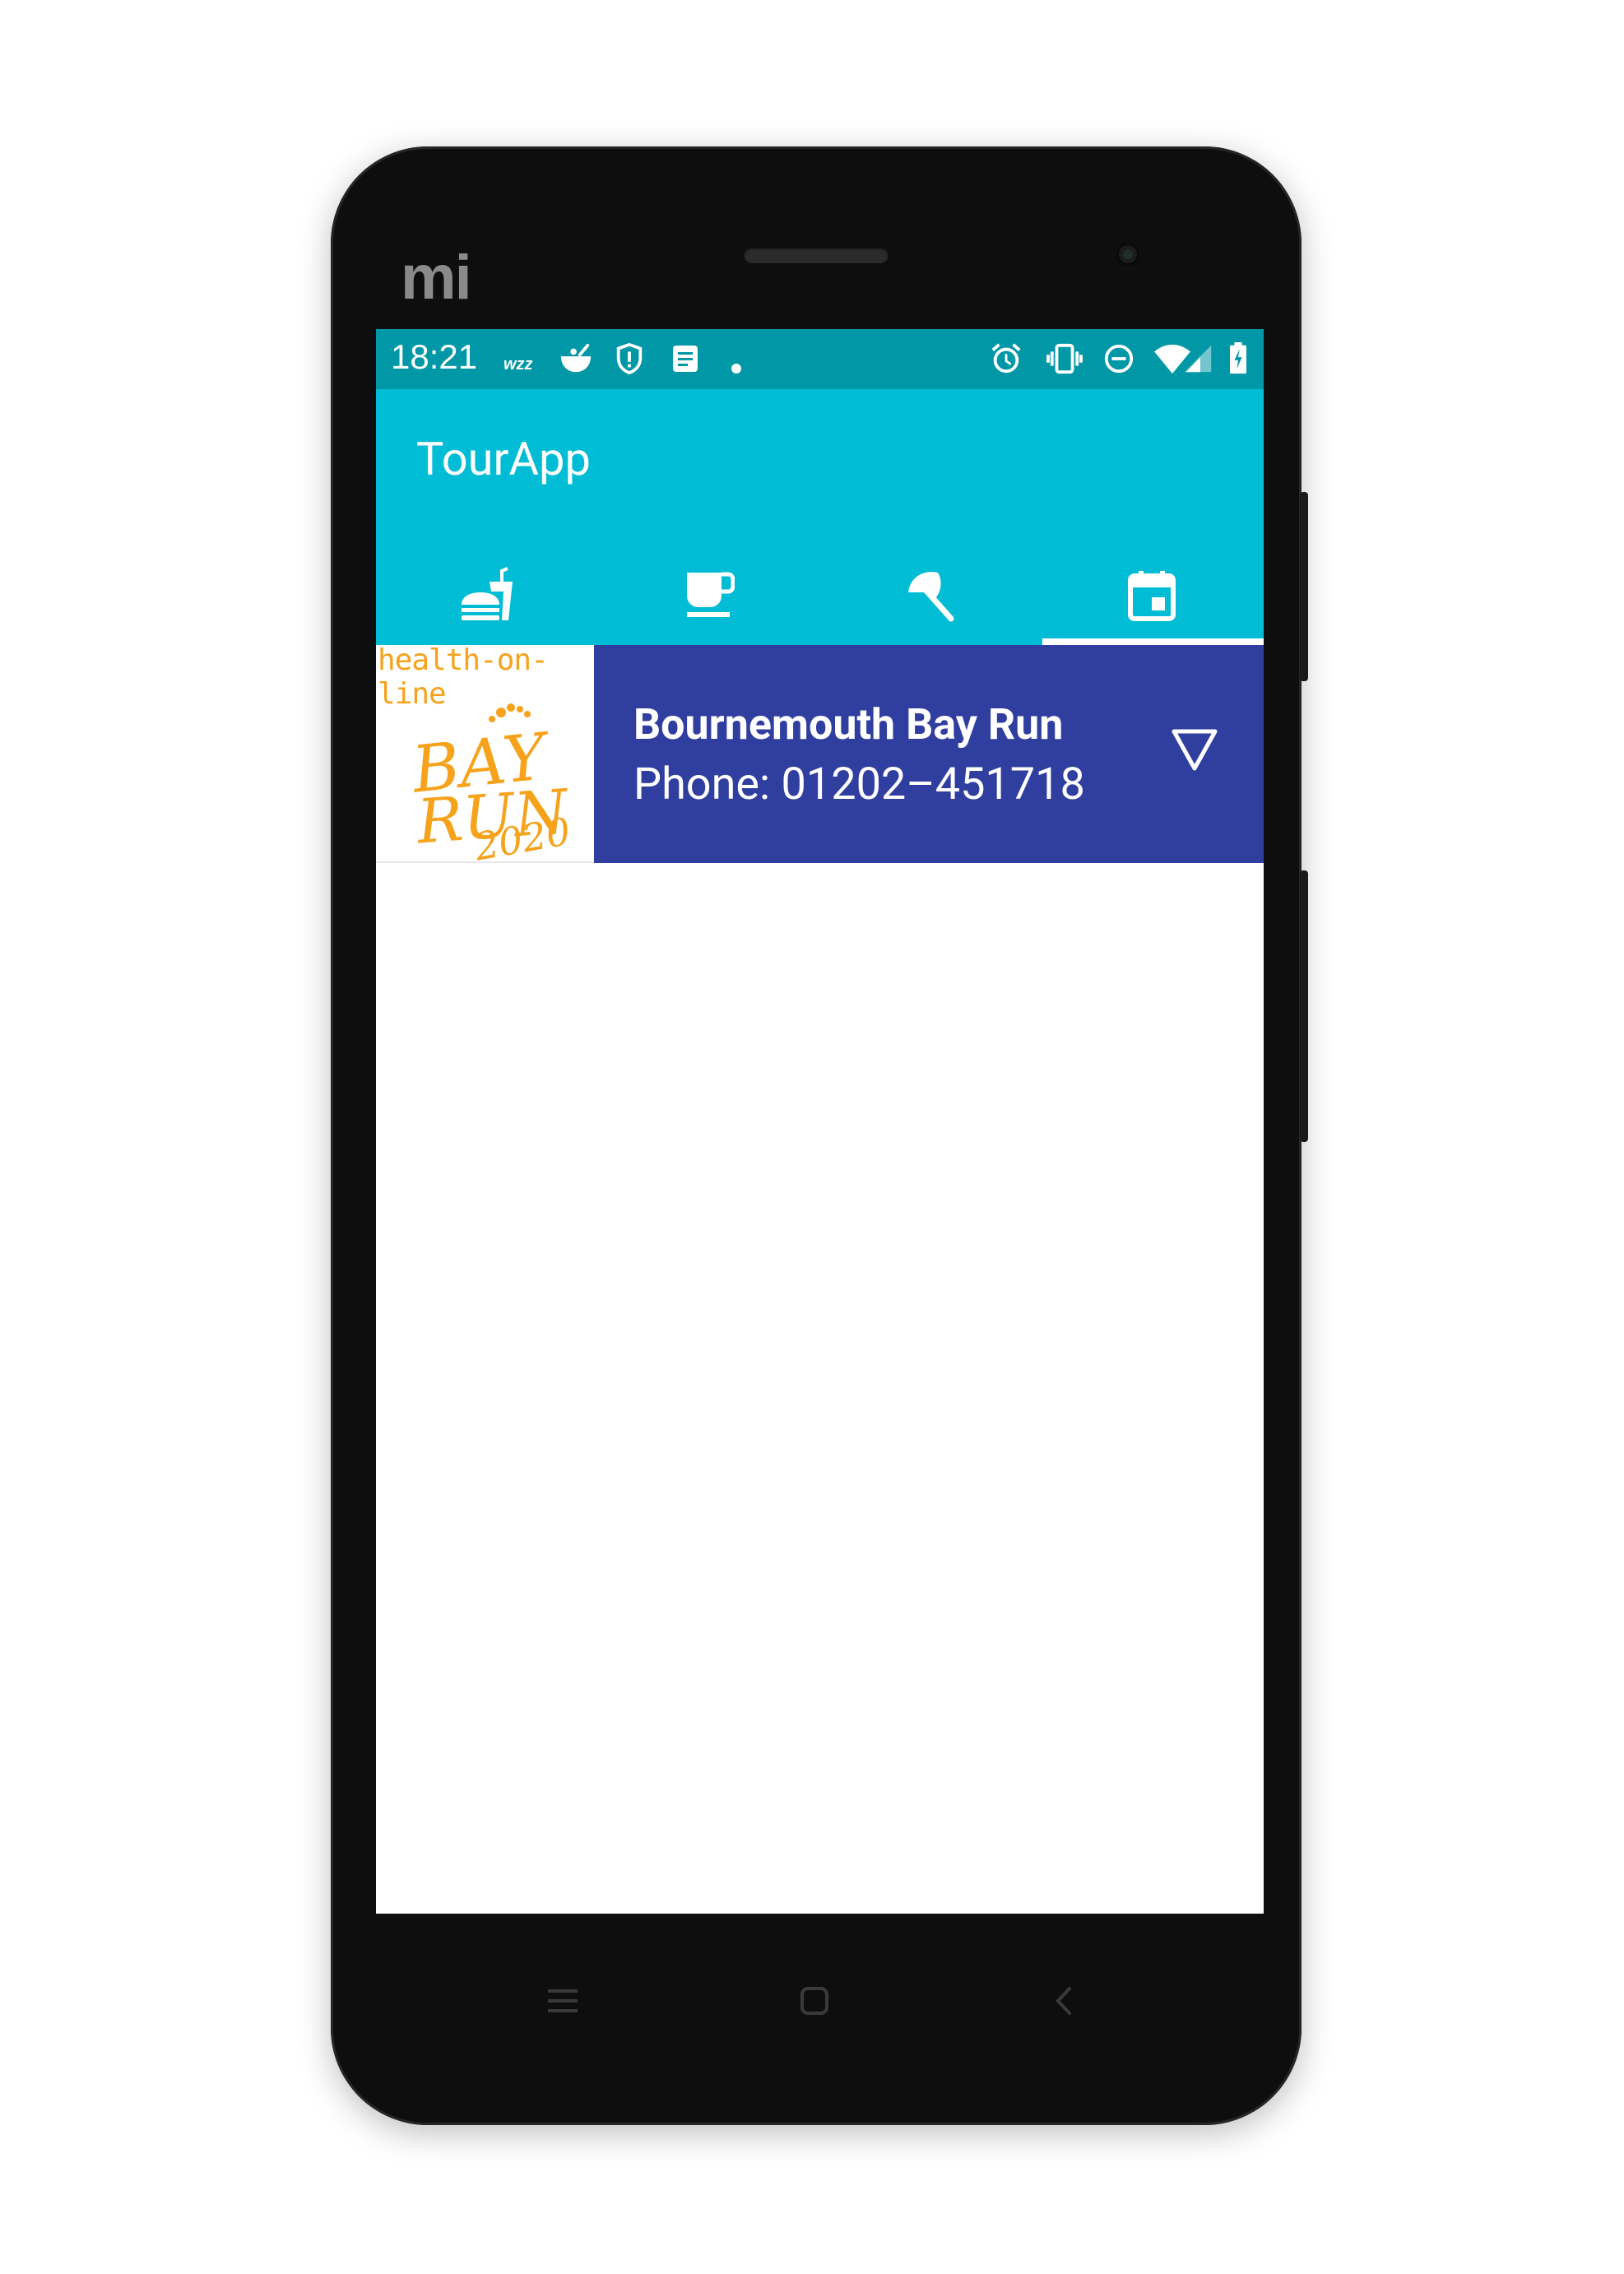 Image resolution: width=1624 pixels, height=2274 pixels. What do you see at coordinates (1006, 358) in the screenshot?
I see `alarm-icon` at bounding box center [1006, 358].